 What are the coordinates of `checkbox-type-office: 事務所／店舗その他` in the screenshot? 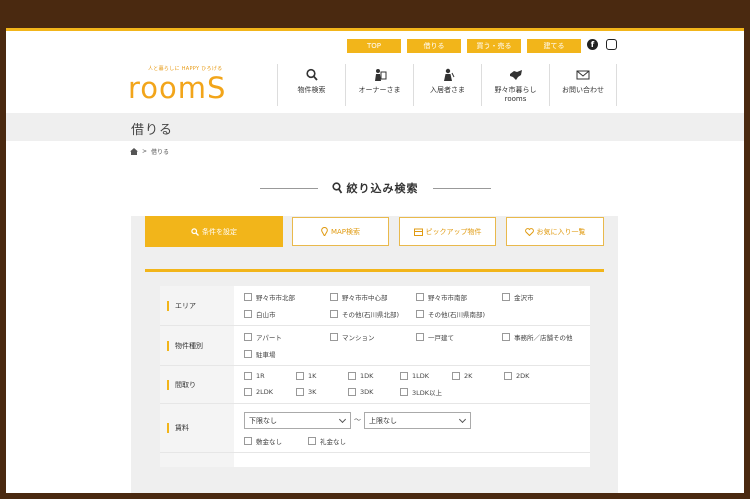 It's located at (537, 337).